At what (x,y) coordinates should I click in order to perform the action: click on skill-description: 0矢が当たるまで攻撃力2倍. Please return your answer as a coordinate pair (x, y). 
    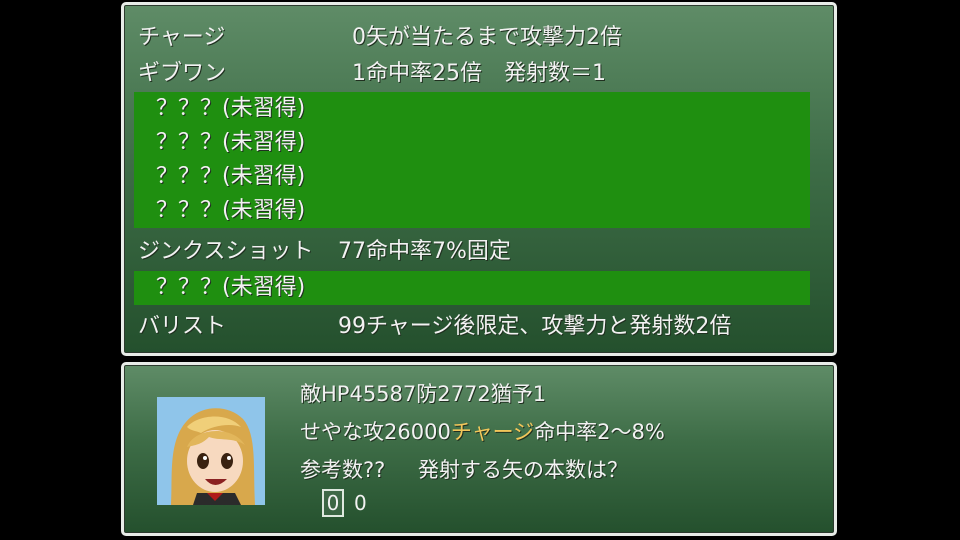
    Looking at the image, I should click on (487, 37).